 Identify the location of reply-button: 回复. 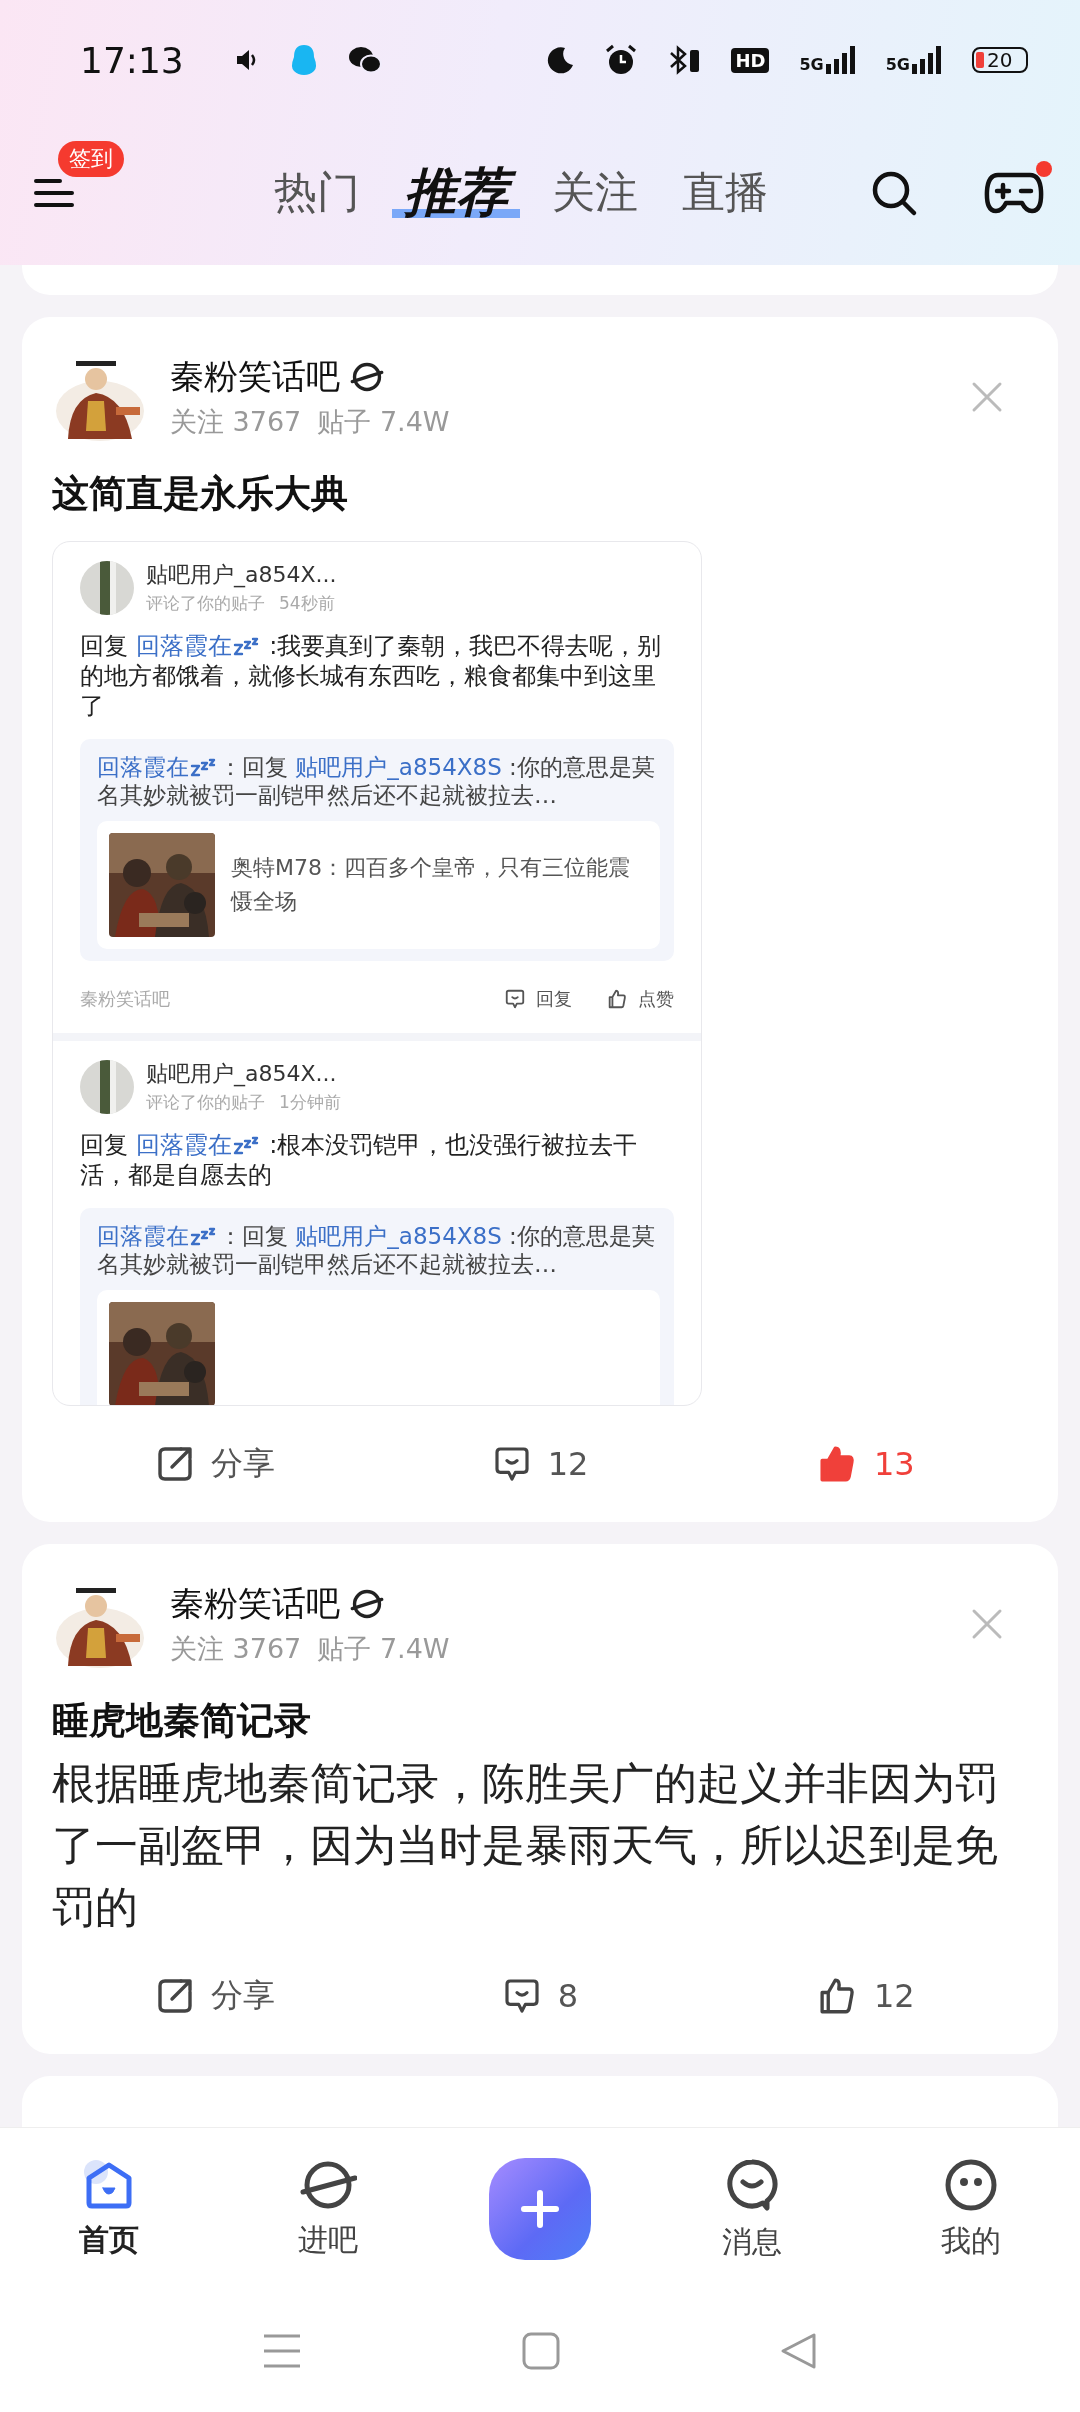
(526, 999).